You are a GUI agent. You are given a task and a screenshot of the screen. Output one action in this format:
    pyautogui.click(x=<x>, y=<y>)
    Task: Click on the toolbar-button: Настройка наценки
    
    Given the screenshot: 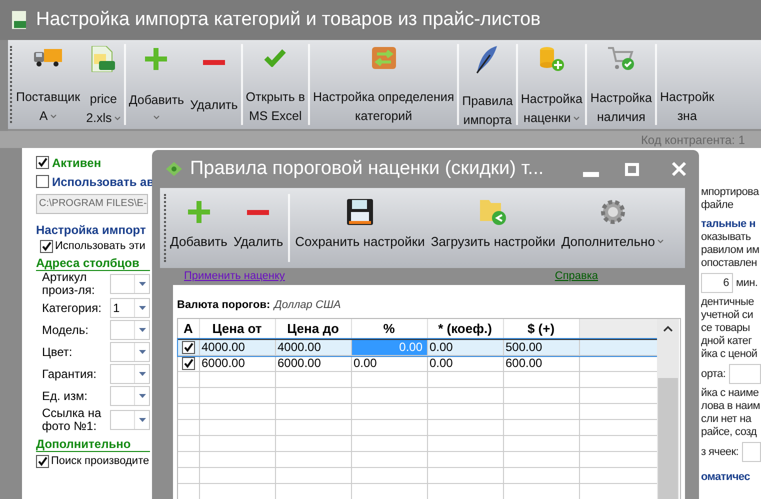 What is the action you would take?
    pyautogui.click(x=552, y=84)
    